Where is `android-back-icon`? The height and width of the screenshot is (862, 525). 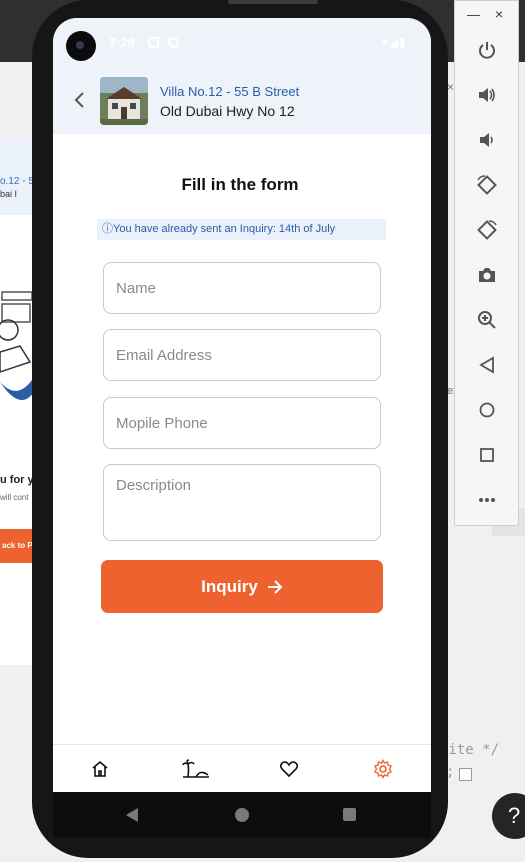 android-back-icon is located at coordinates (132, 815).